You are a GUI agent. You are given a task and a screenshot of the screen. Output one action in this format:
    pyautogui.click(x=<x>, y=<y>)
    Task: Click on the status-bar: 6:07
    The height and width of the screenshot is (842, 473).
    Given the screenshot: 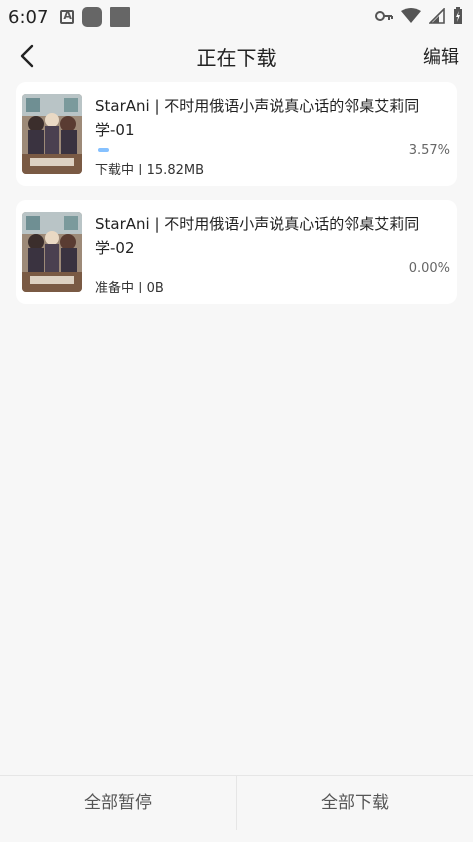 What is the action you would take?
    pyautogui.click(x=236, y=17)
    